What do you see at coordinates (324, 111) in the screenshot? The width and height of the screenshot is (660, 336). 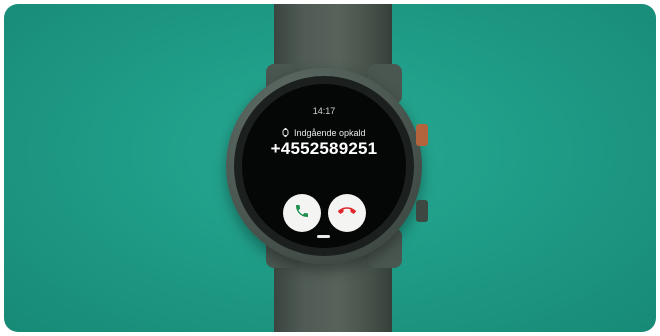 I see `clock-time: 14:17` at bounding box center [324, 111].